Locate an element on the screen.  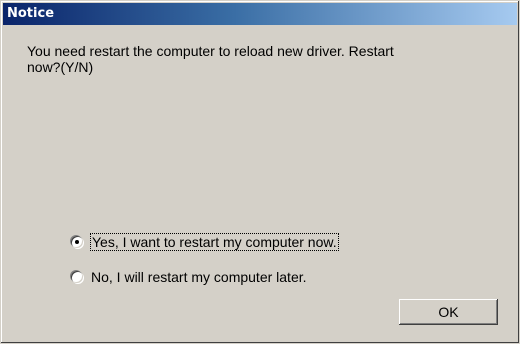
radio-selected-dot is located at coordinates (77, 242).